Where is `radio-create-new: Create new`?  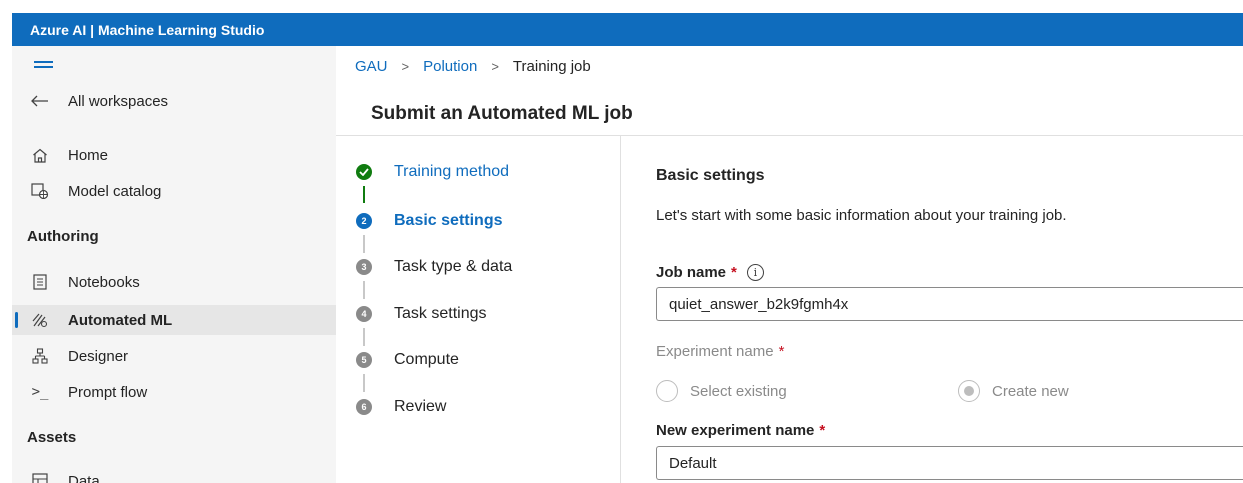 radio-create-new: Create new is located at coordinates (1013, 391).